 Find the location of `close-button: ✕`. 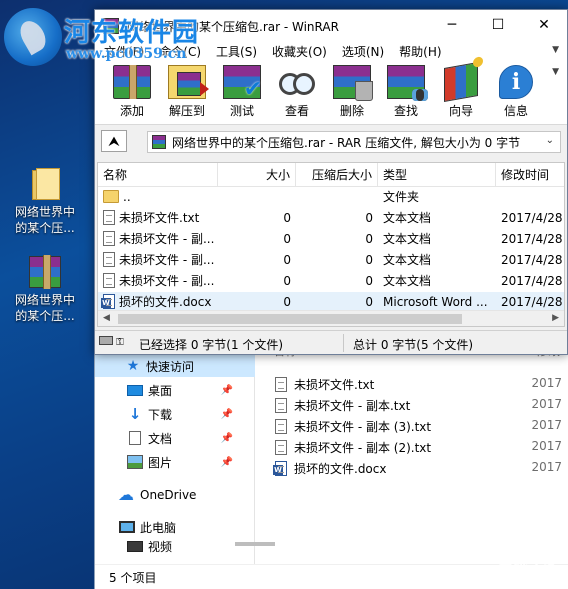

close-button: ✕ is located at coordinates (544, 25).